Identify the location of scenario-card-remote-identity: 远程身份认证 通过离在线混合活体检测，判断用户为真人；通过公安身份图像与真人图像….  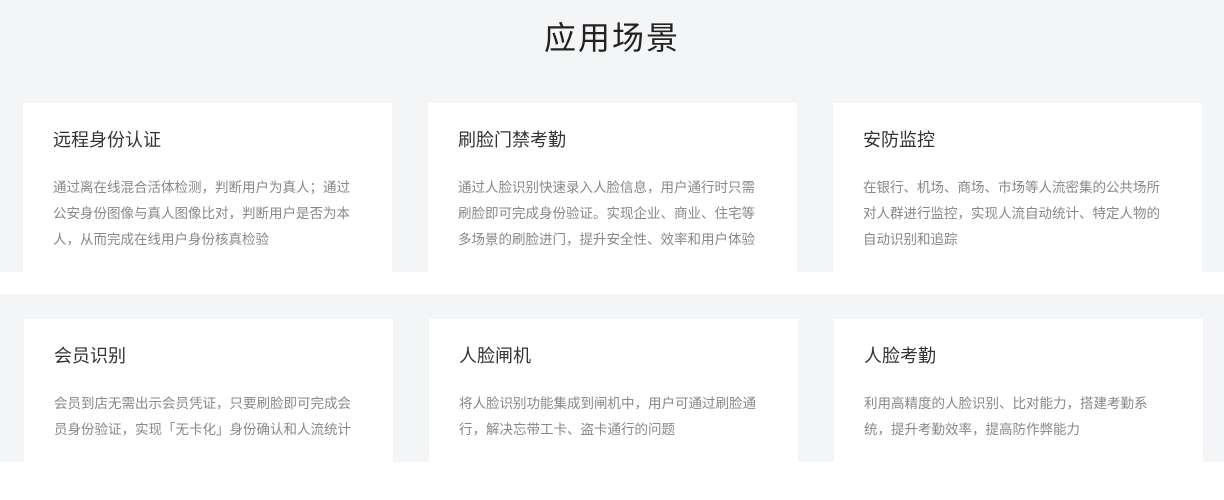
(207, 187).